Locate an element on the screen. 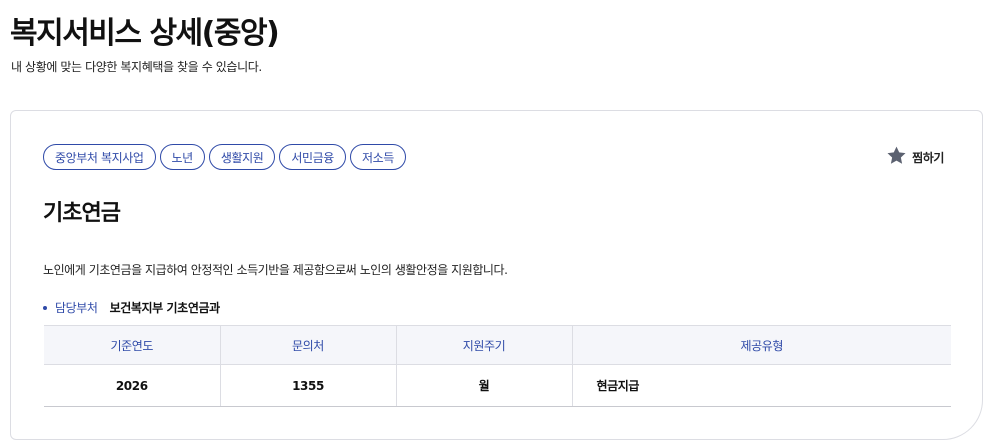 Image resolution: width=989 pixels, height=448 pixels. department-label: 담당부처 is located at coordinates (76, 308).